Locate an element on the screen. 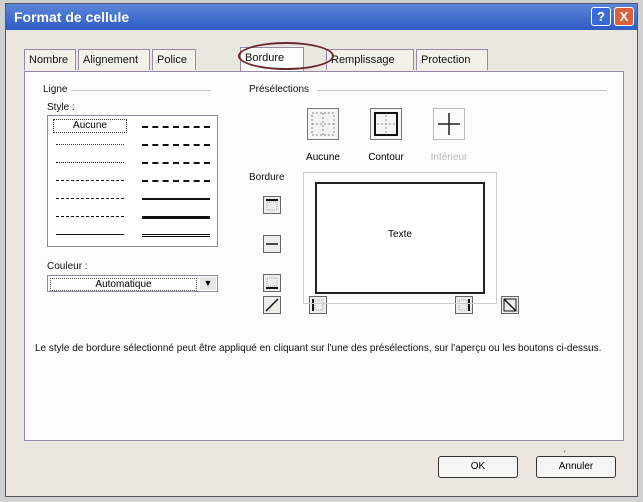 Image resolution: width=643 pixels, height=502 pixels. help-button: ? is located at coordinates (601, 16).